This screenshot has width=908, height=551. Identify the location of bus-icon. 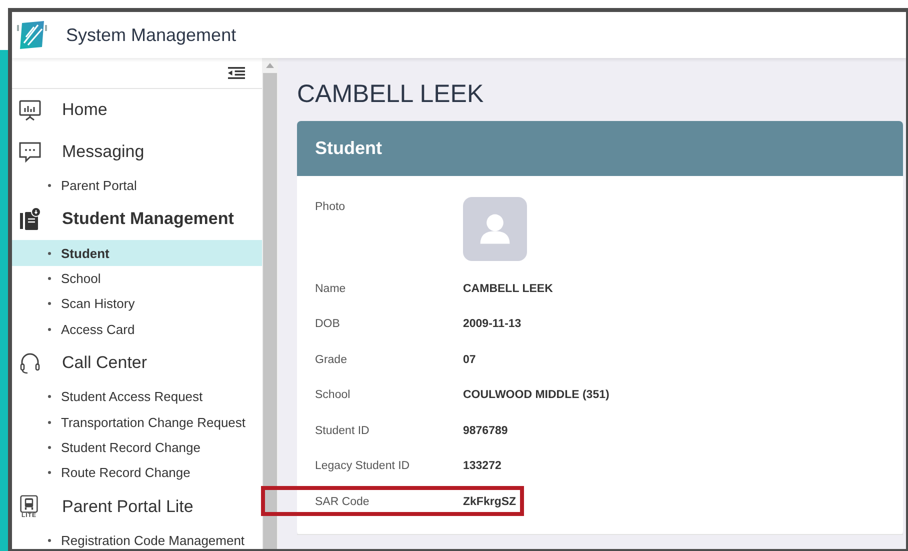
(29, 503).